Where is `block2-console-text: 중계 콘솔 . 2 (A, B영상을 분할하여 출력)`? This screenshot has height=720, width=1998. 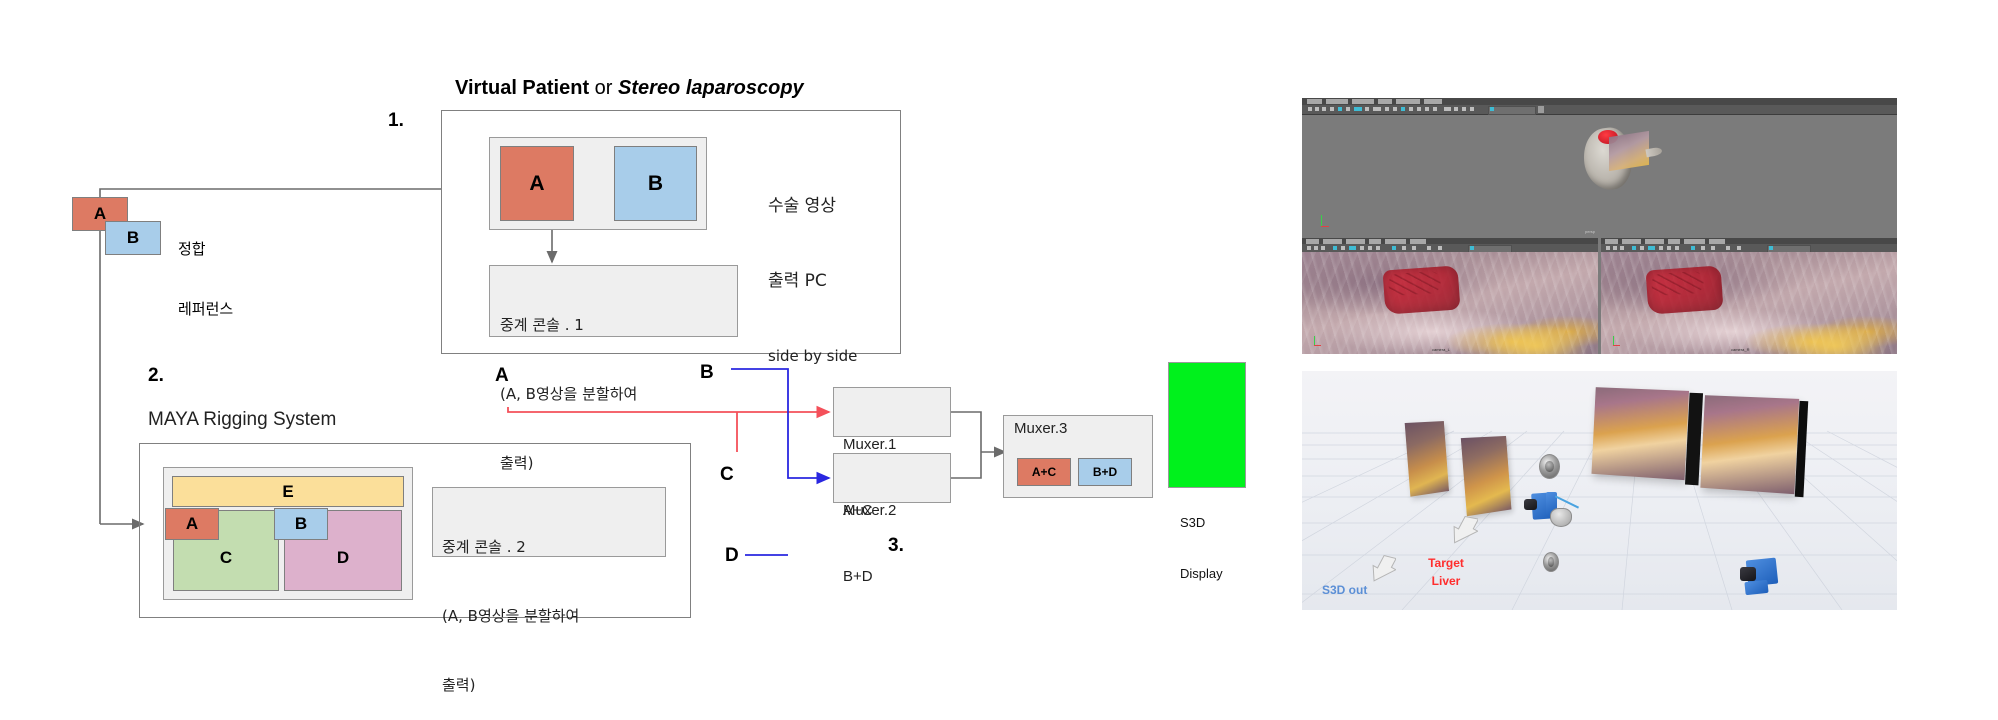
block2-console-text: 중계 콘솔 . 2 (A, B영상을 분할하여 출력) is located at coordinates (510, 605).